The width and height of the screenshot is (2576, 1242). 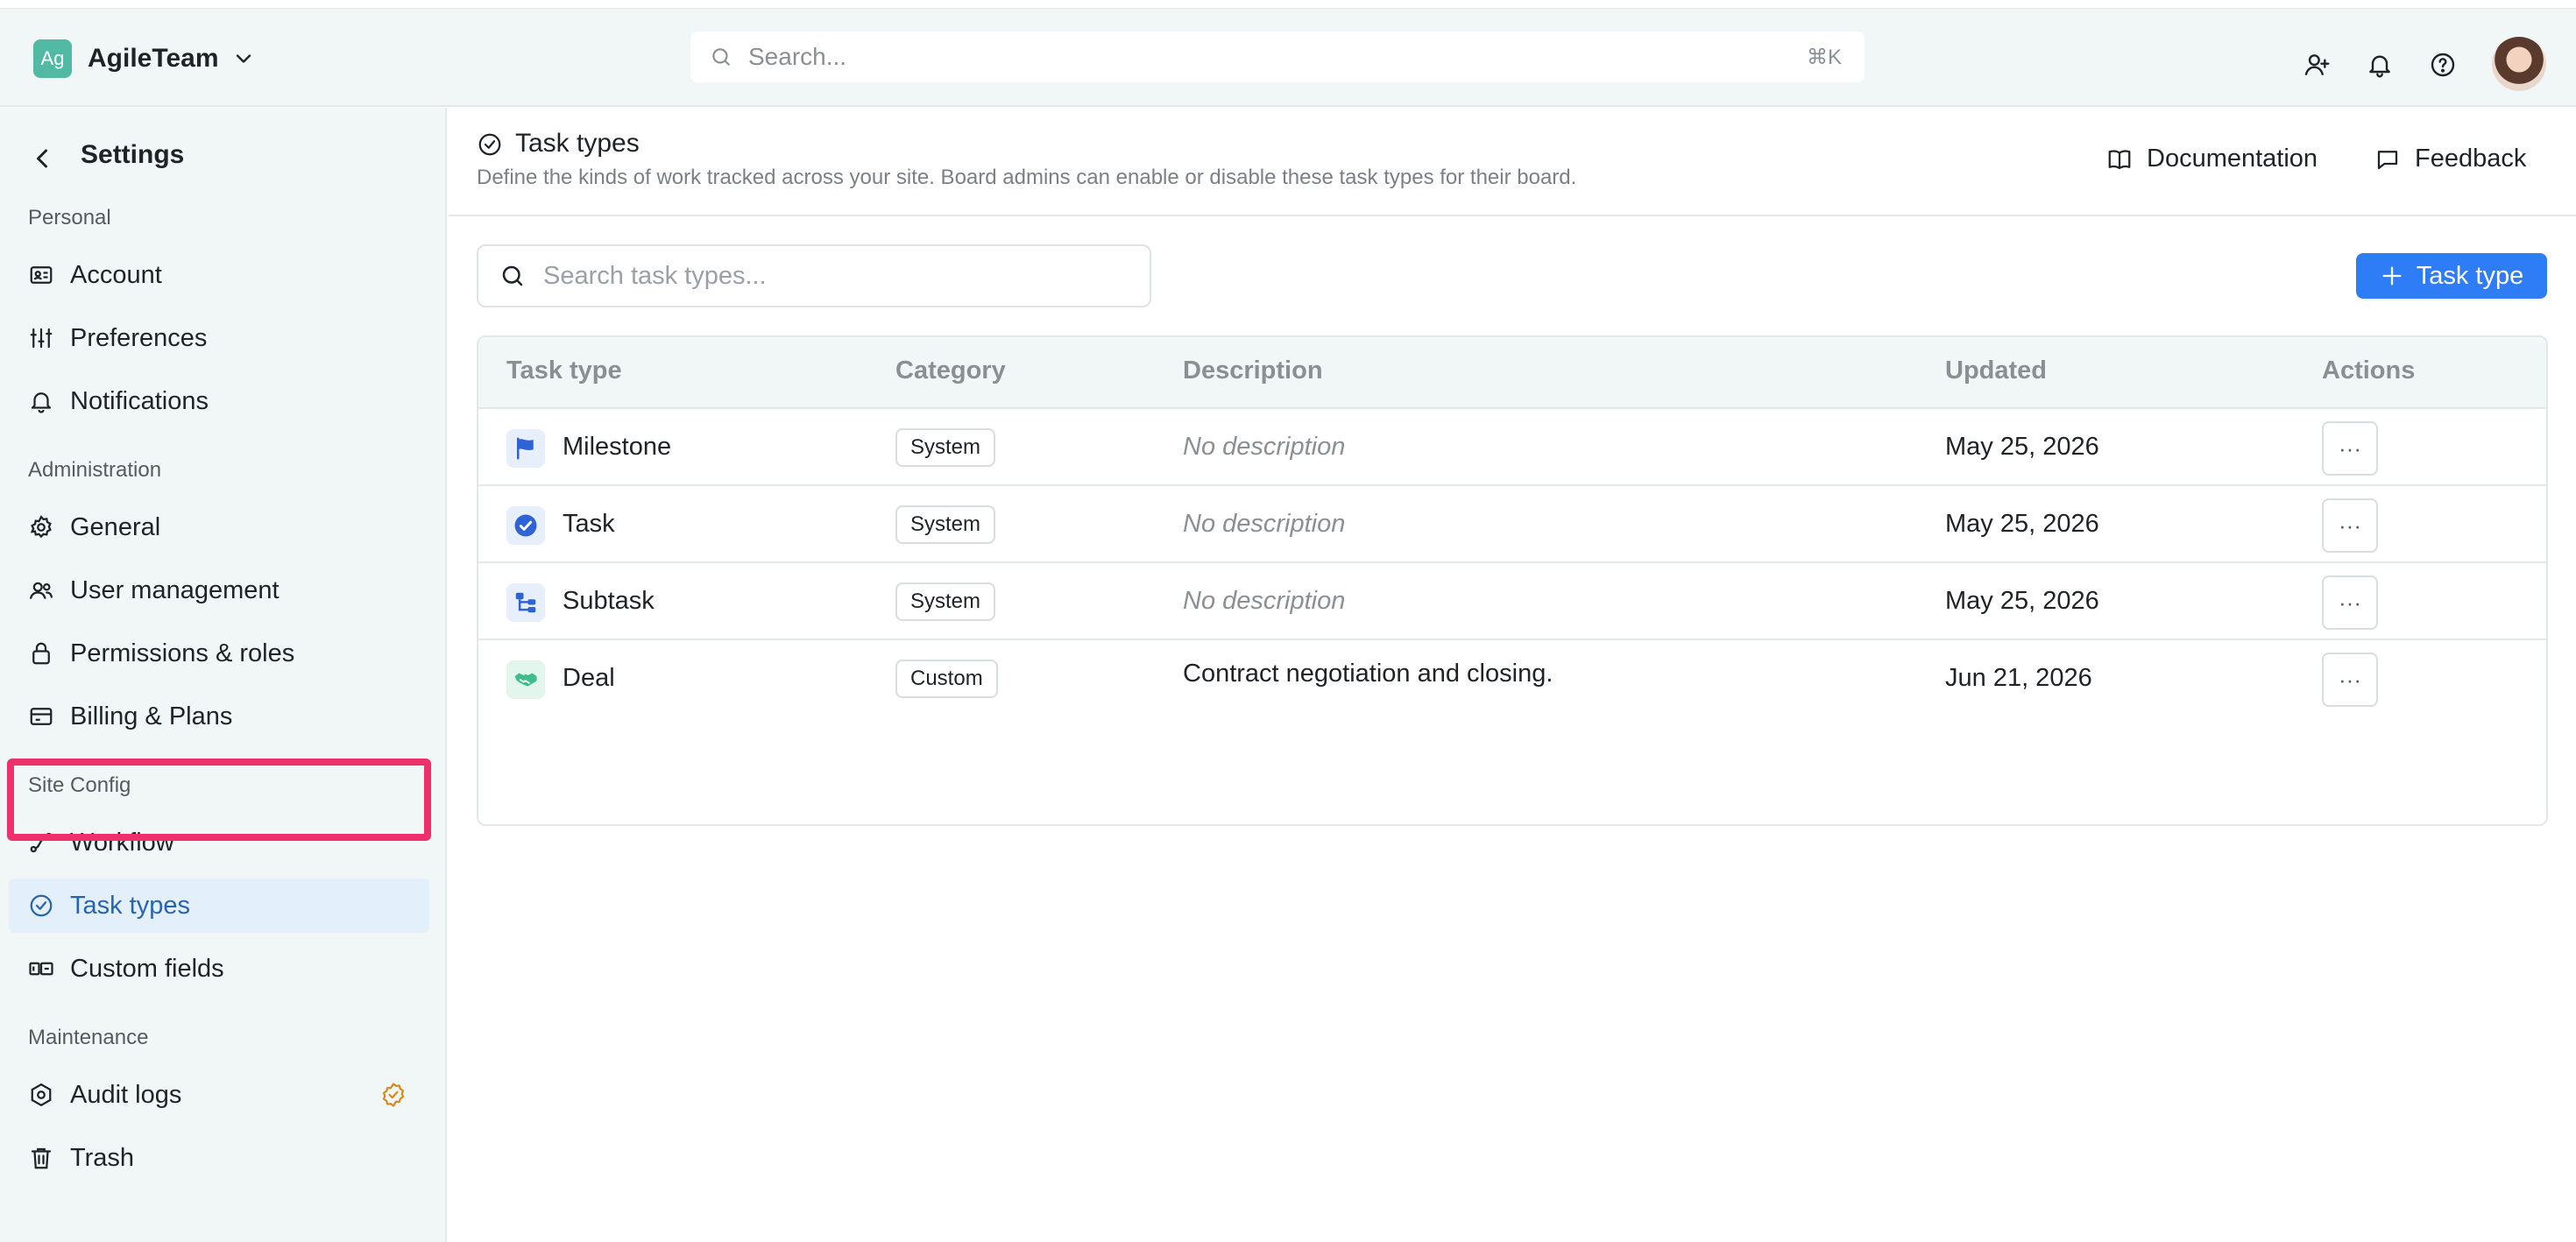 What do you see at coordinates (2470, 159) in the screenshot?
I see `feedback-label: Feedback` at bounding box center [2470, 159].